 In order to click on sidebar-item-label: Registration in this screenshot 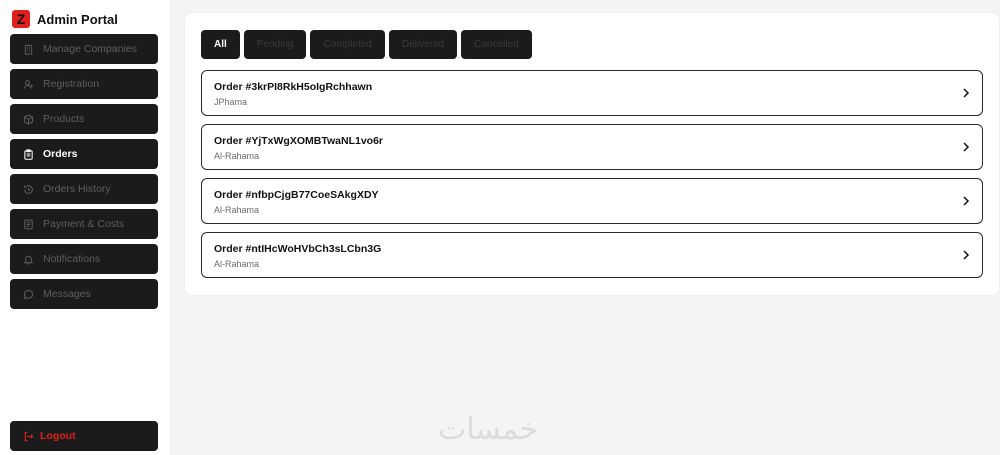, I will do `click(71, 84)`.